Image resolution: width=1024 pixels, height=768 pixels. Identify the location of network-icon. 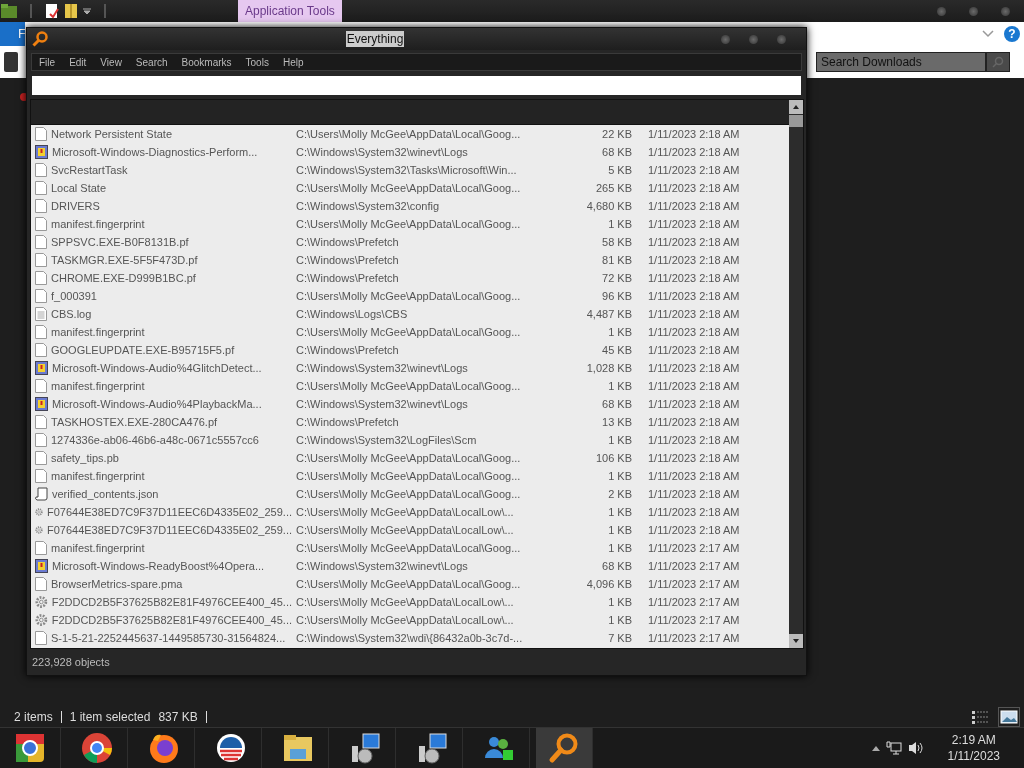
(893, 748).